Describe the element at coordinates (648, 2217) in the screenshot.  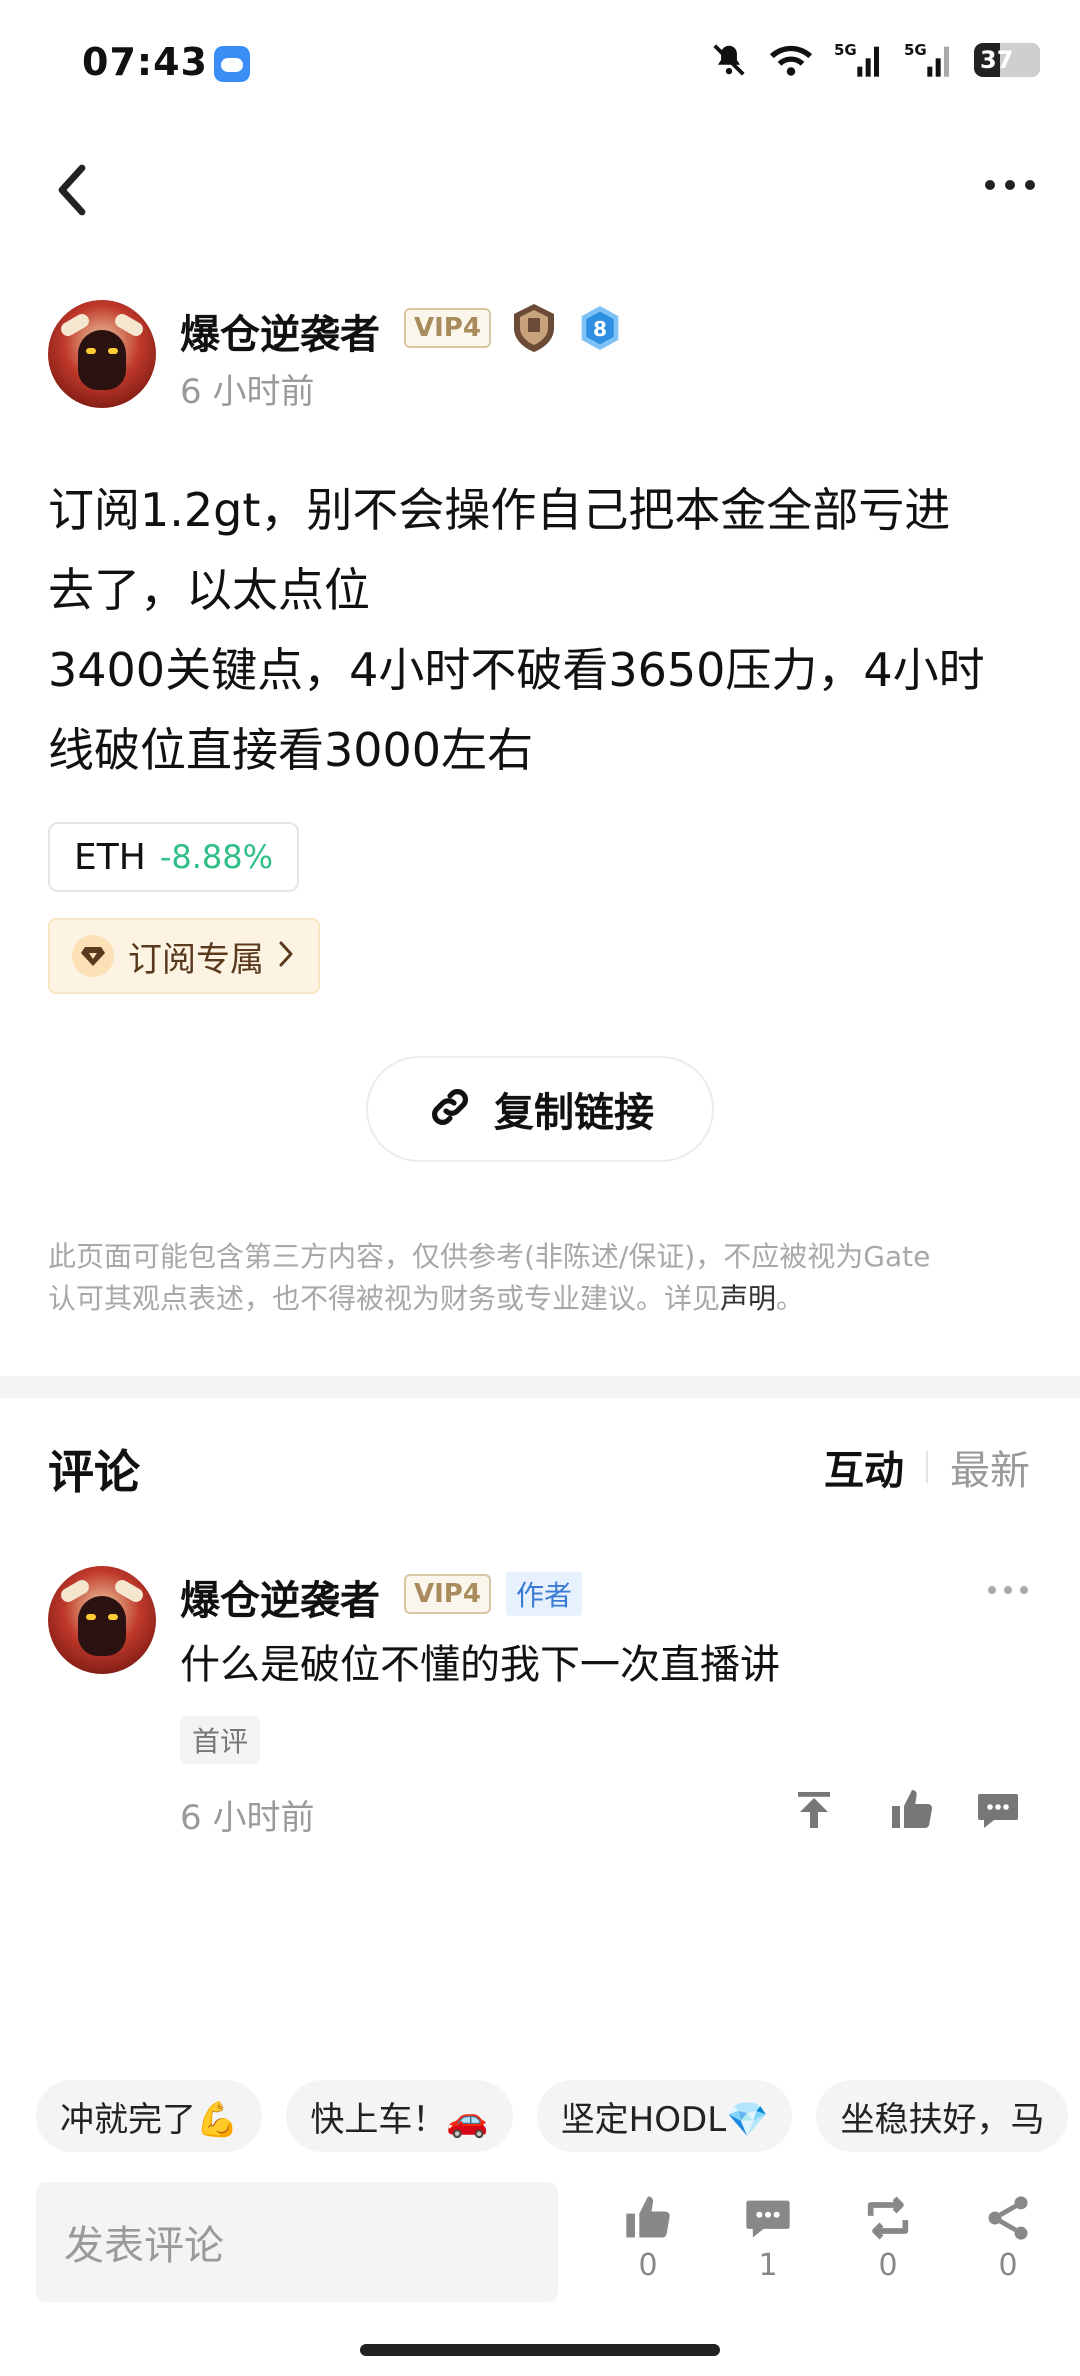
I see `thumb-up-icon` at that location.